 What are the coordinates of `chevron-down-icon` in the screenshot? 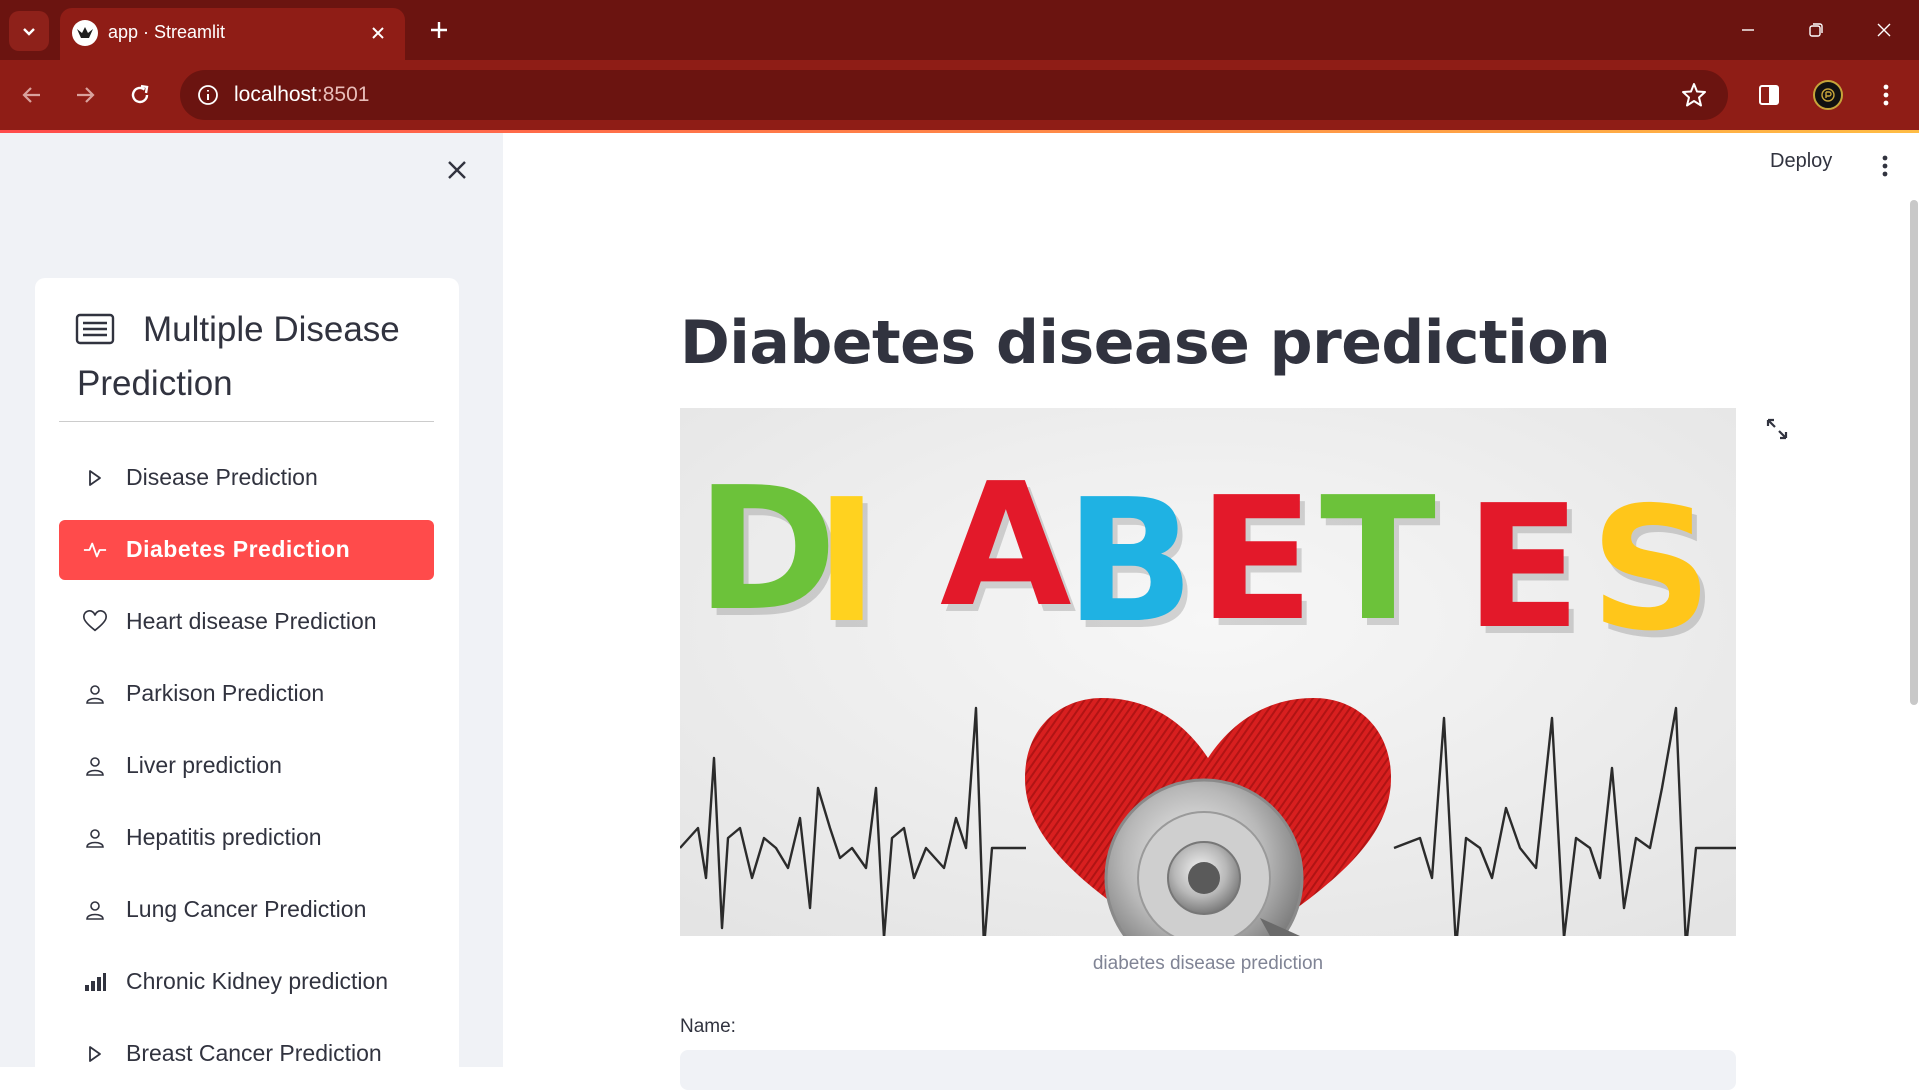 It's located at (29, 32).